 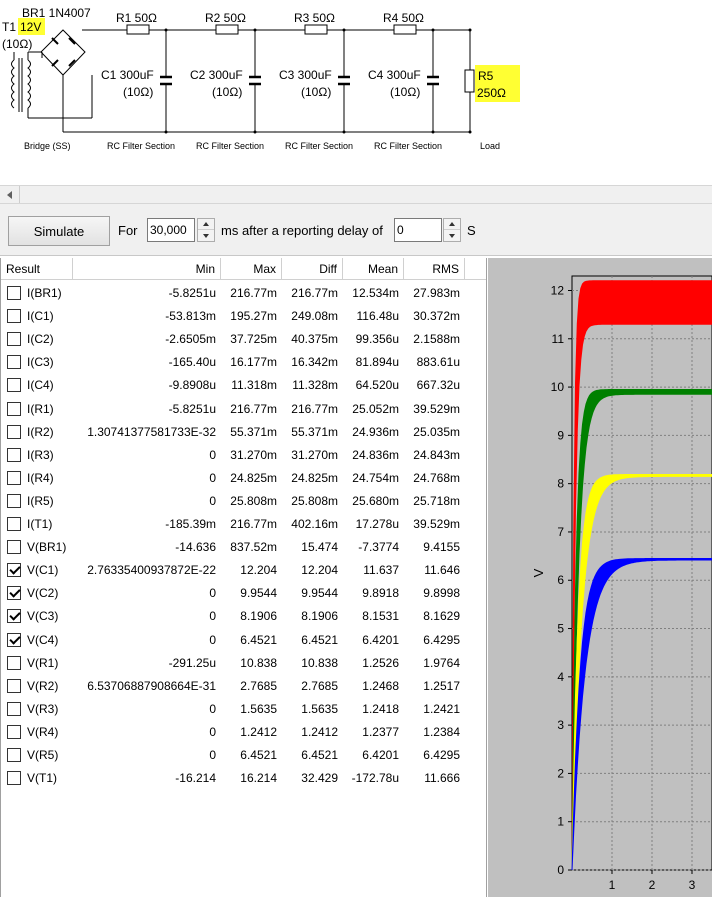 What do you see at coordinates (243, 455) in the screenshot?
I see `table-row: I(R3) 0 31.270m 31.270m 24.836m 24.843m` at bounding box center [243, 455].